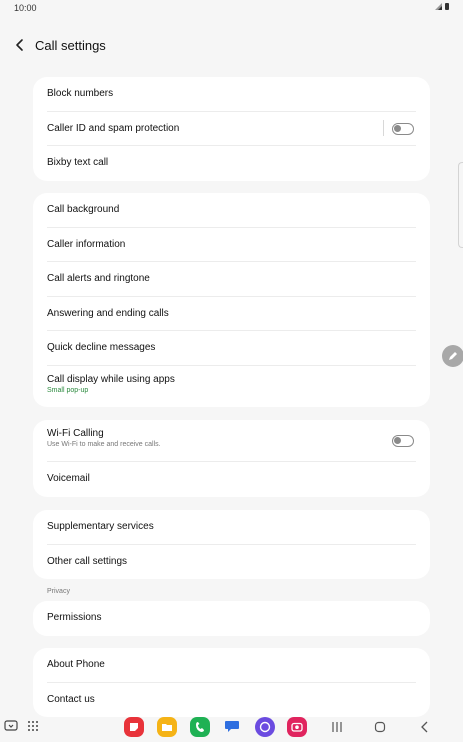 The width and height of the screenshot is (463, 742). What do you see at coordinates (265, 727) in the screenshot?
I see `internet-app-icon` at bounding box center [265, 727].